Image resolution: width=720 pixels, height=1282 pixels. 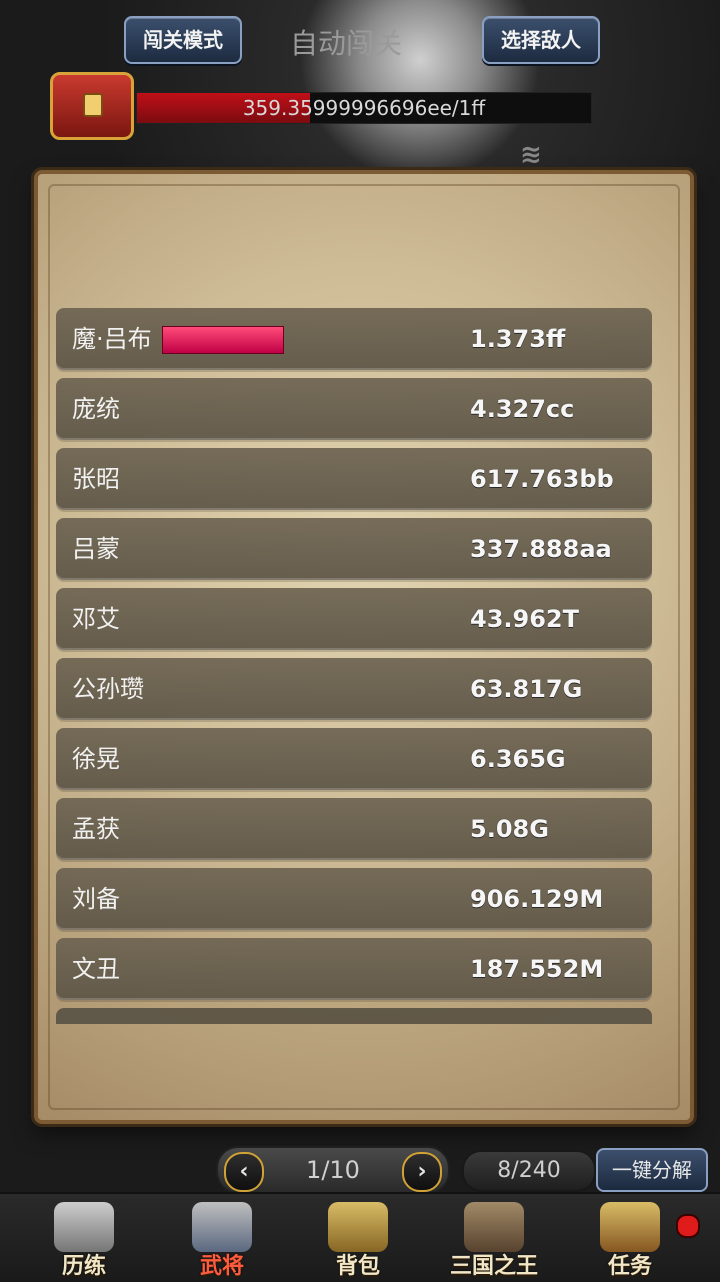 I want to click on nav-item-generals: 武将, so click(x=222, y=1239).